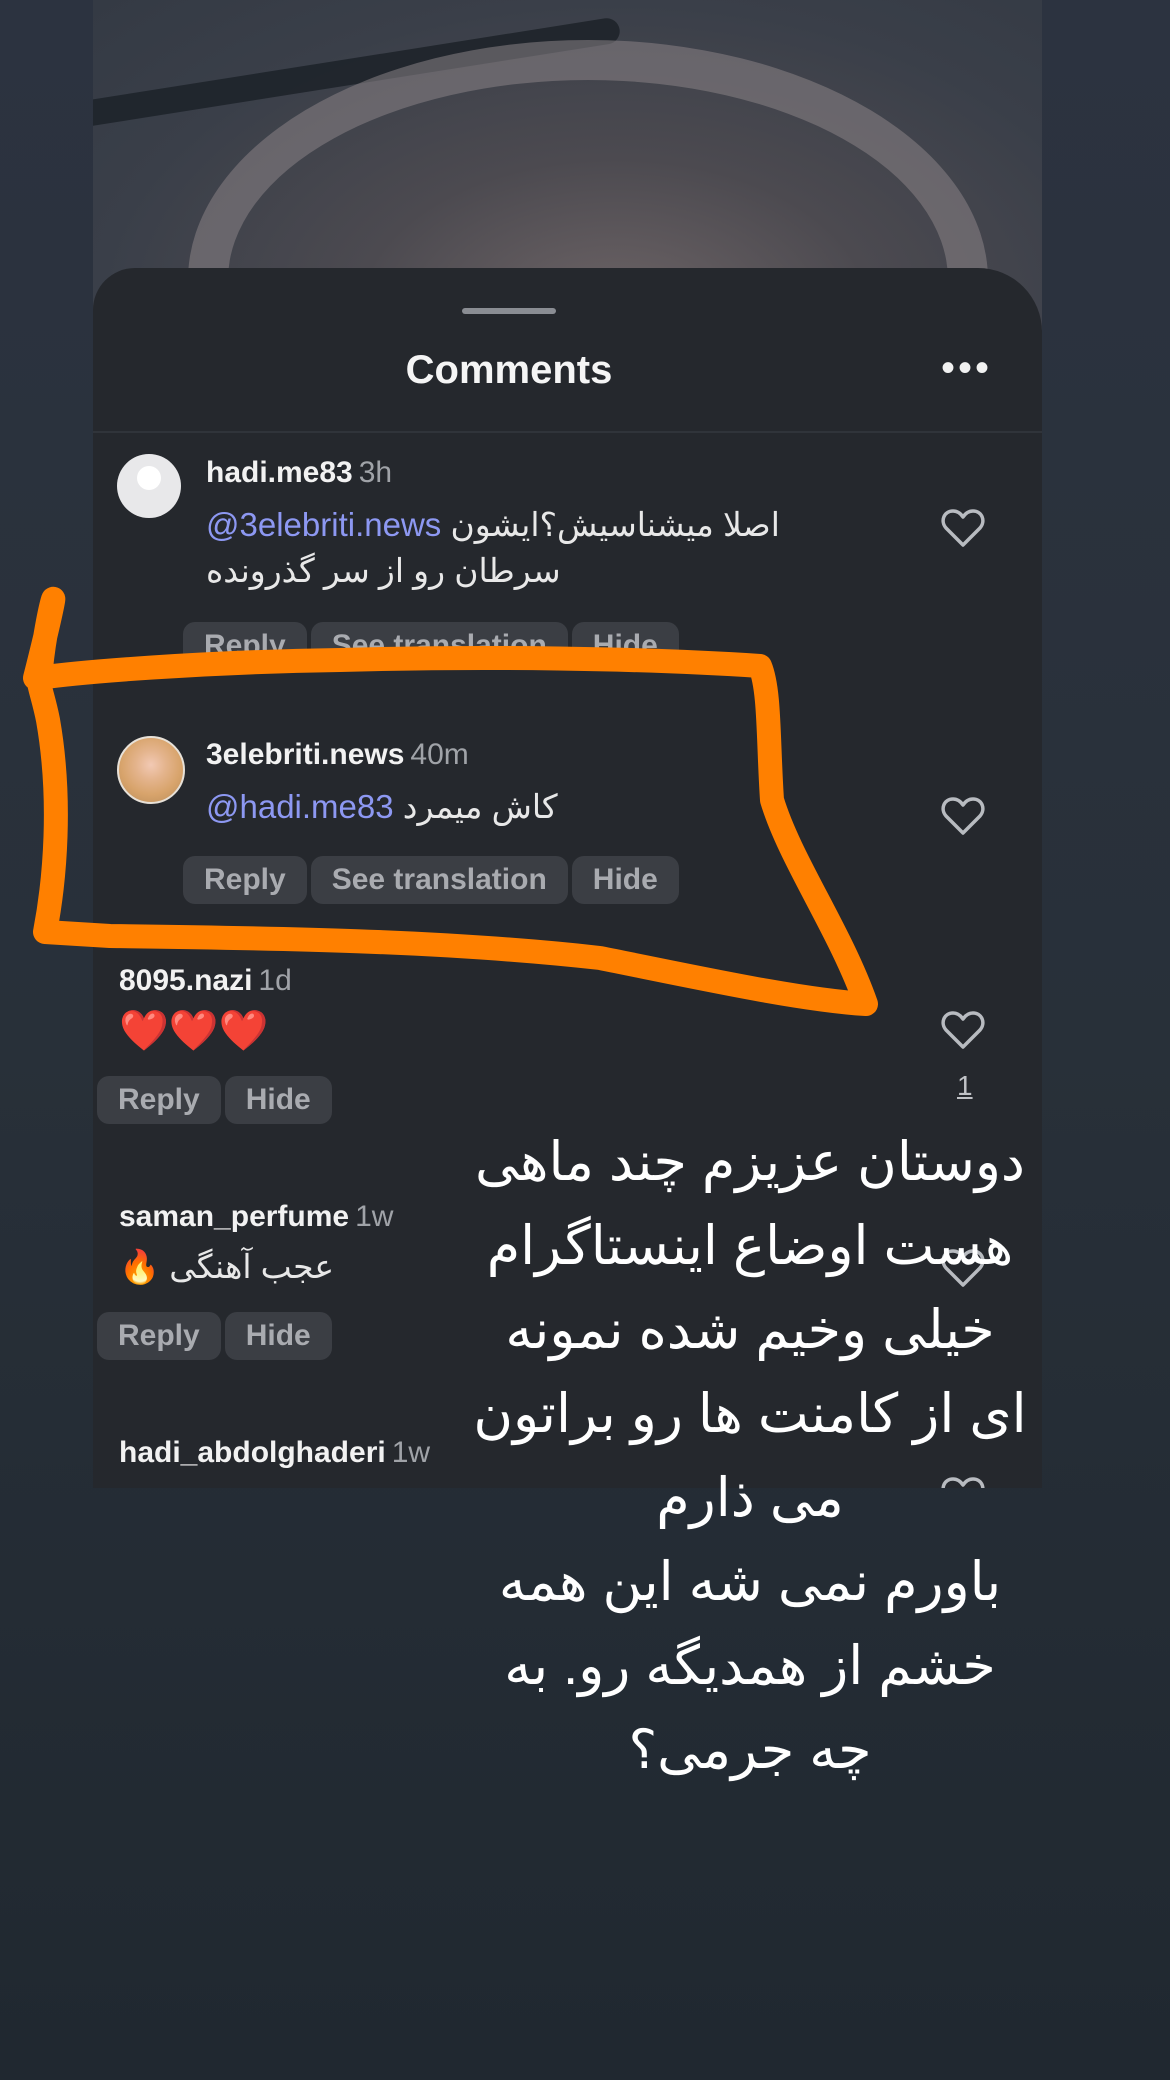 This screenshot has height=2080, width=1170. I want to click on overlay-line: خیلی وخیم شده نمونه, so click(750, 1330).